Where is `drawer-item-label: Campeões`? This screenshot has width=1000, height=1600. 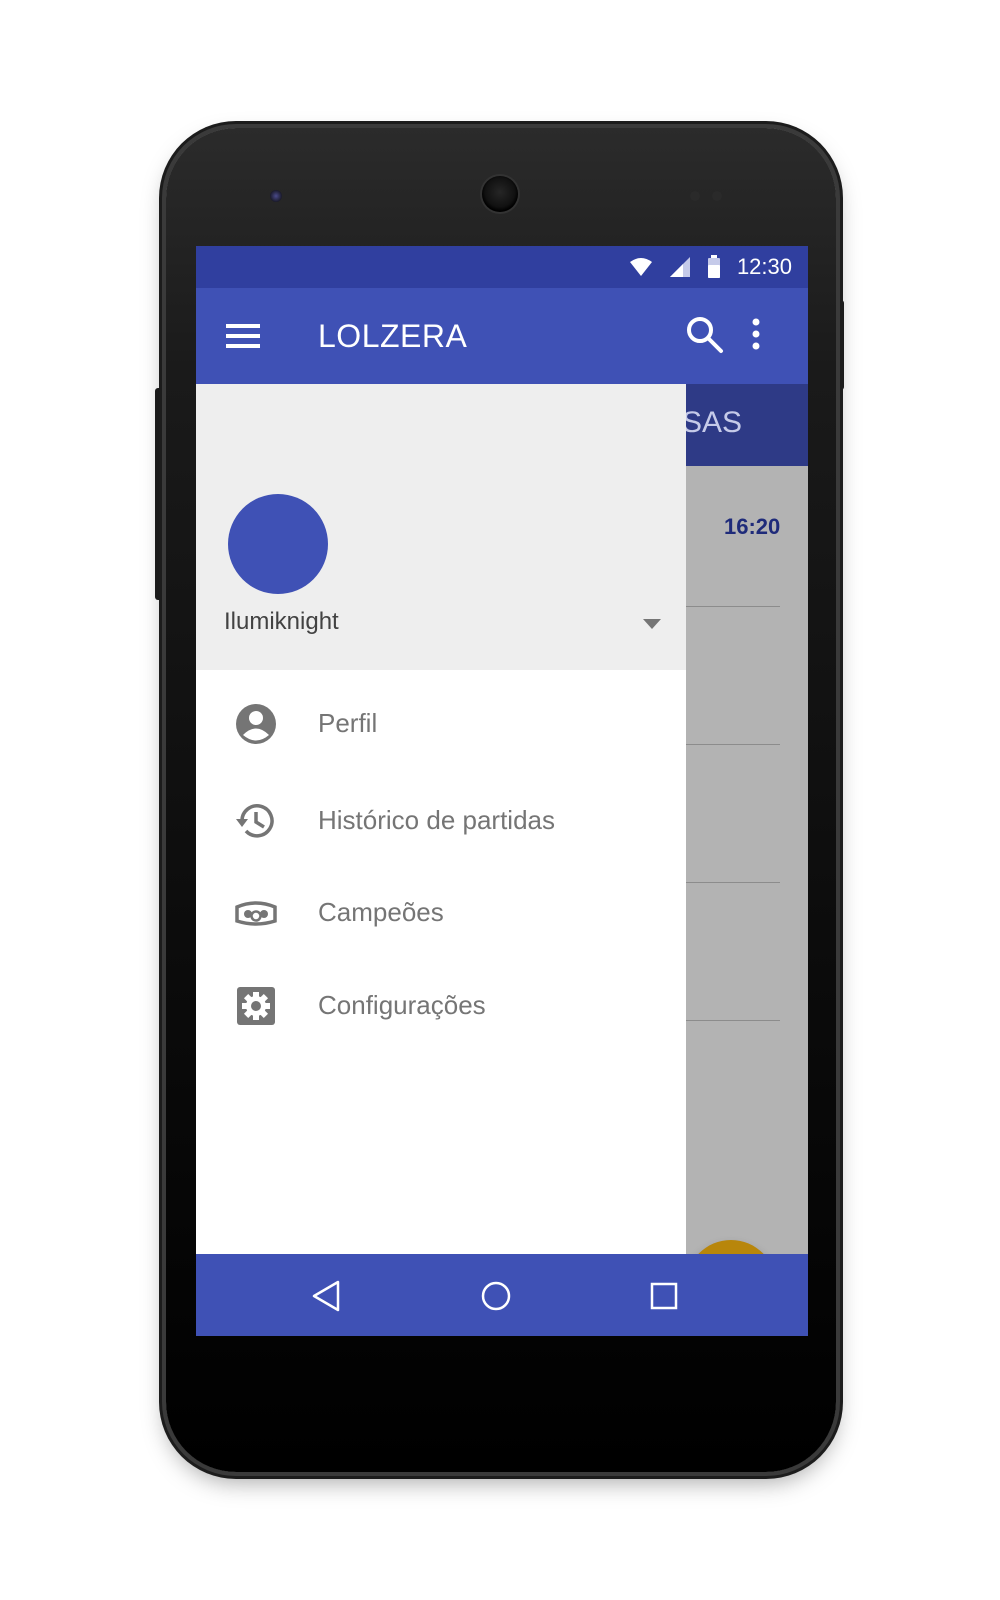
drawer-item-label: Campeões is located at coordinates (381, 912).